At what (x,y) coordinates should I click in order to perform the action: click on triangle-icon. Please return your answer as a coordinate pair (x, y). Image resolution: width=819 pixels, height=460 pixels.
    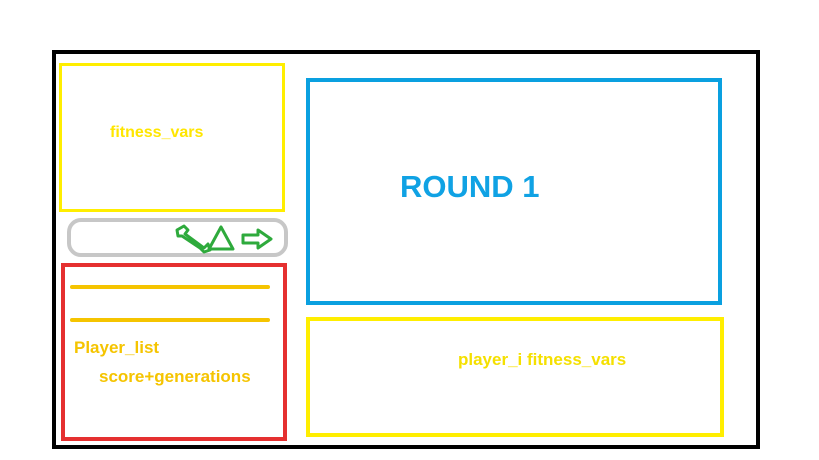
    Looking at the image, I should click on (221, 238).